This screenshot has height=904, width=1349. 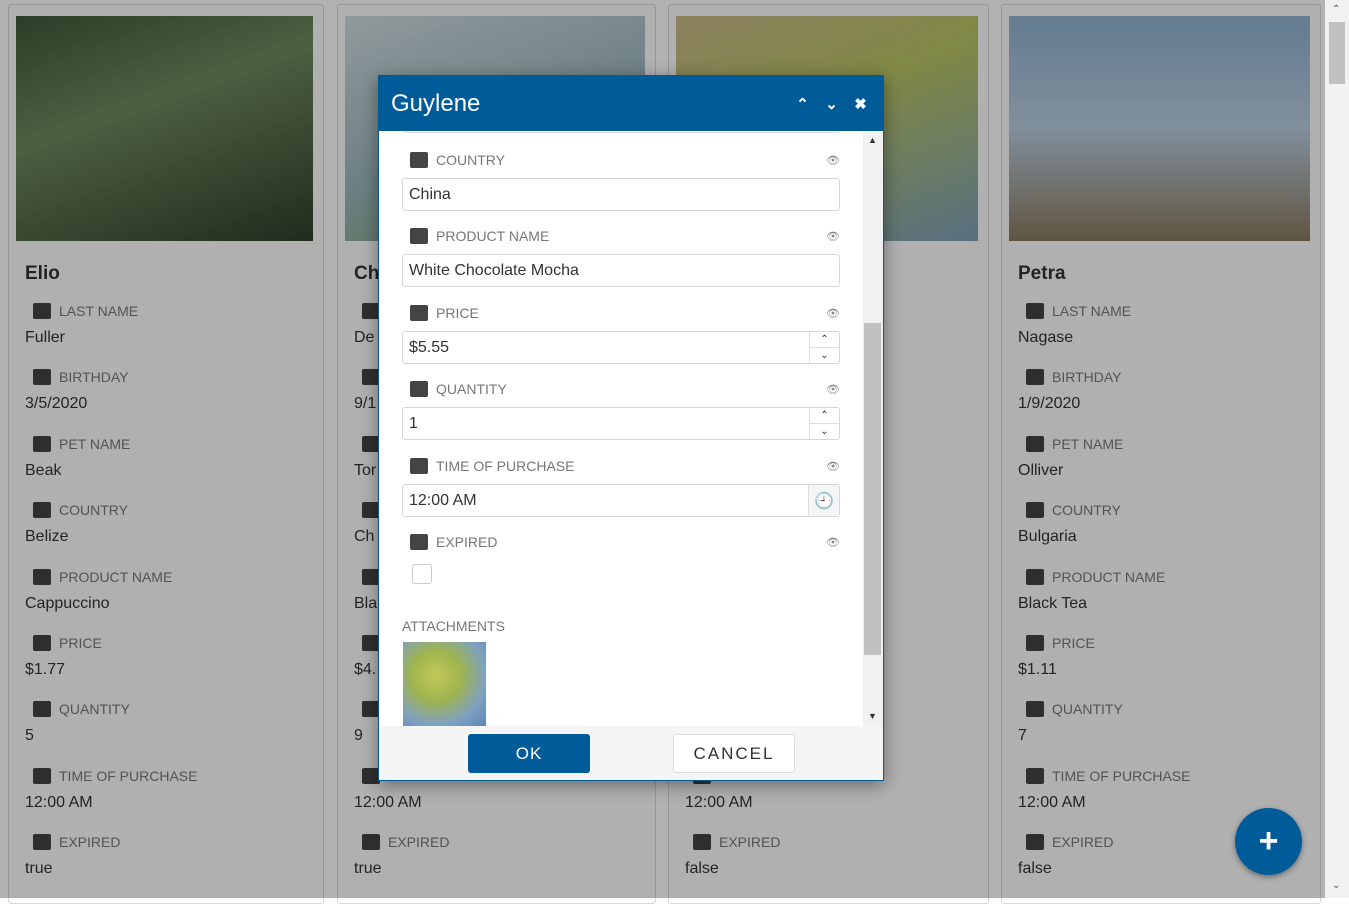 What do you see at coordinates (467, 542) in the screenshot?
I see `field-label: EXPIRED` at bounding box center [467, 542].